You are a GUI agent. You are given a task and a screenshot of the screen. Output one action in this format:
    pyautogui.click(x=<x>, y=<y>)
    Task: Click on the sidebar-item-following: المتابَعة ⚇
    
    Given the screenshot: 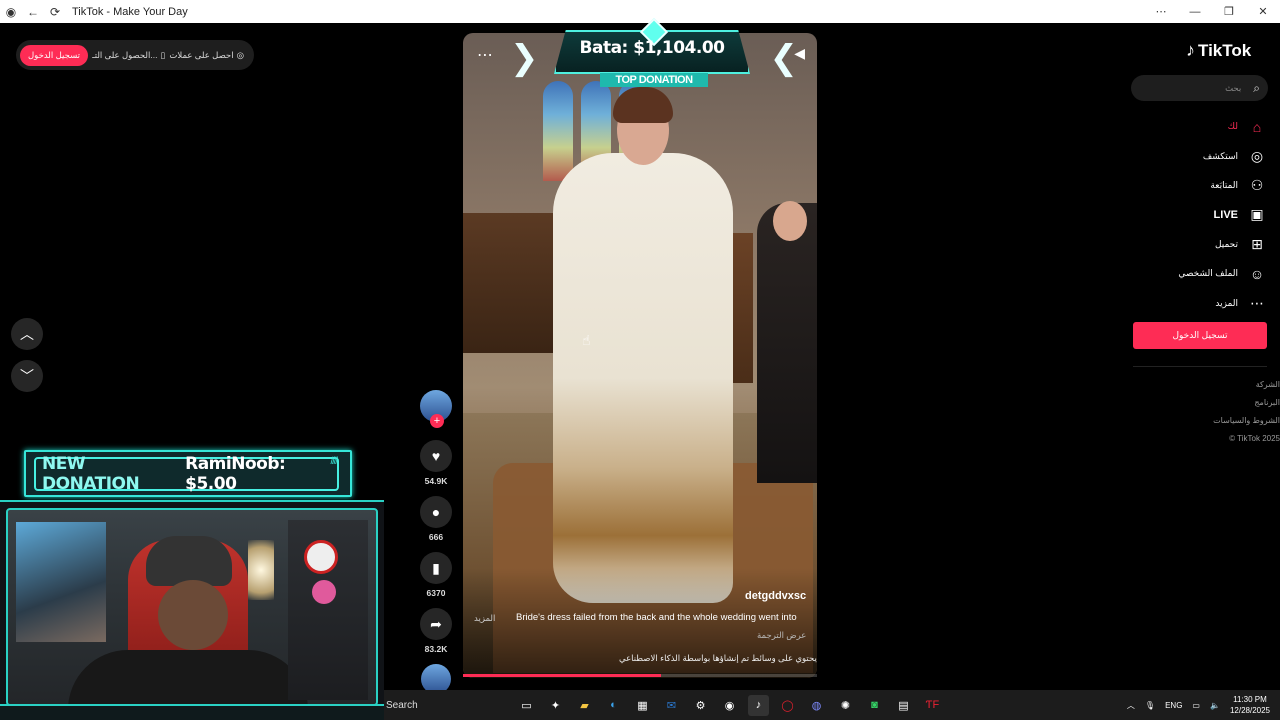 What is the action you would take?
    pyautogui.click(x=1204, y=185)
    